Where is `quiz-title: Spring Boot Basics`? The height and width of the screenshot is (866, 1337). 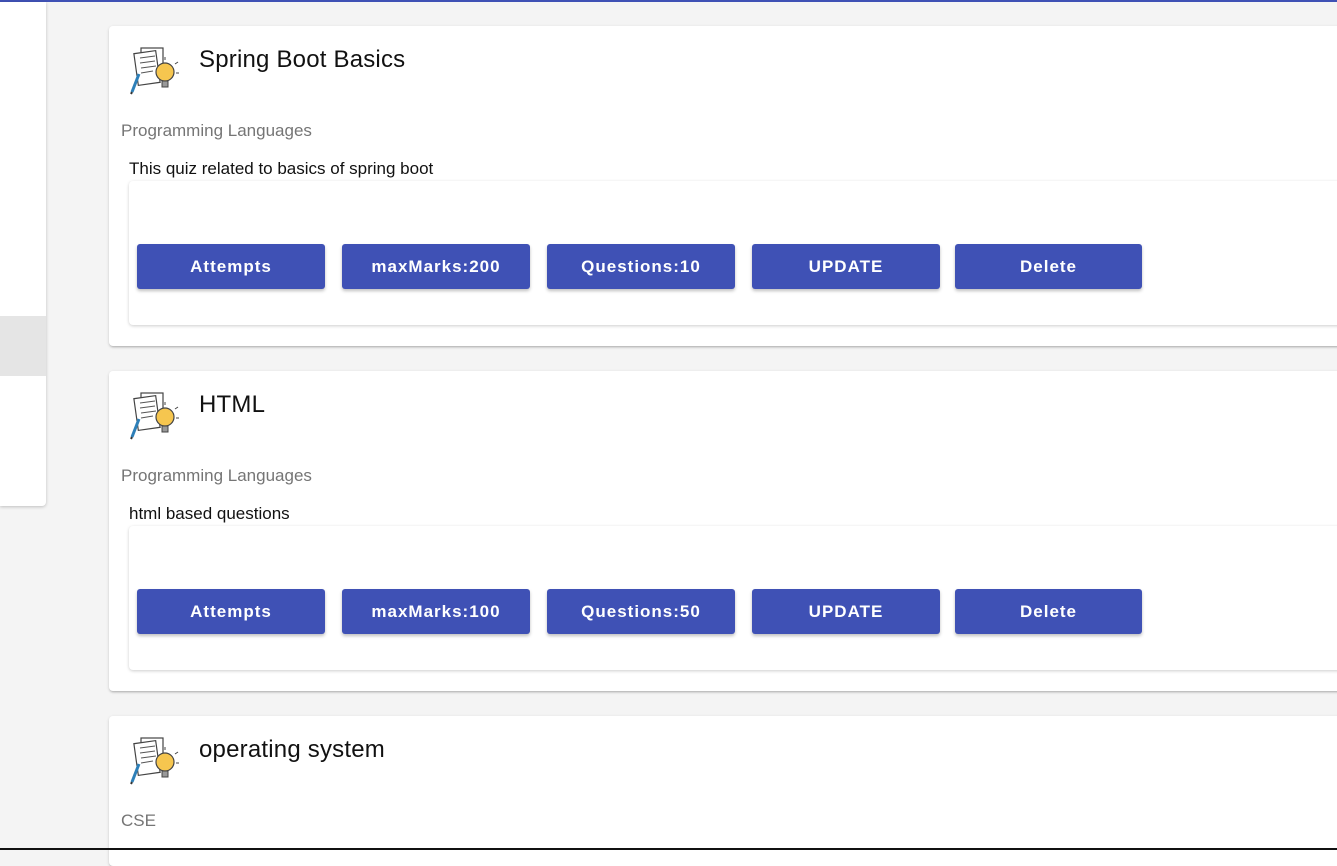 quiz-title: Spring Boot Basics is located at coordinates (302, 59).